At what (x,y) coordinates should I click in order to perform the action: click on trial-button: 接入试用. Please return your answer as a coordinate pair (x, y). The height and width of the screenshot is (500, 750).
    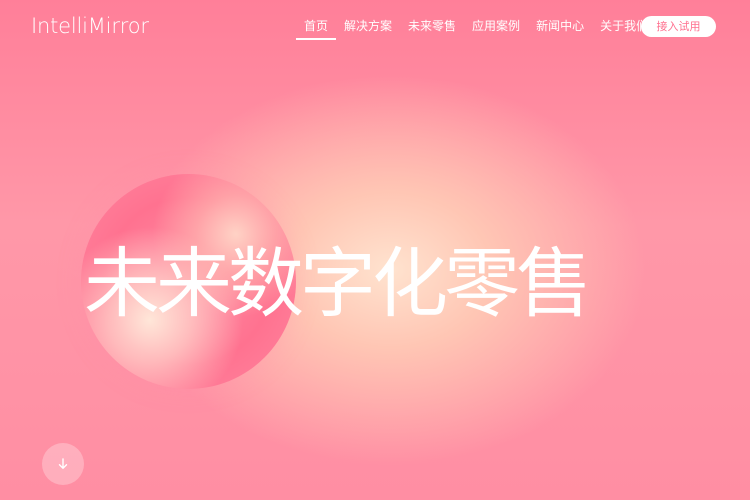
    Looking at the image, I should click on (678, 26).